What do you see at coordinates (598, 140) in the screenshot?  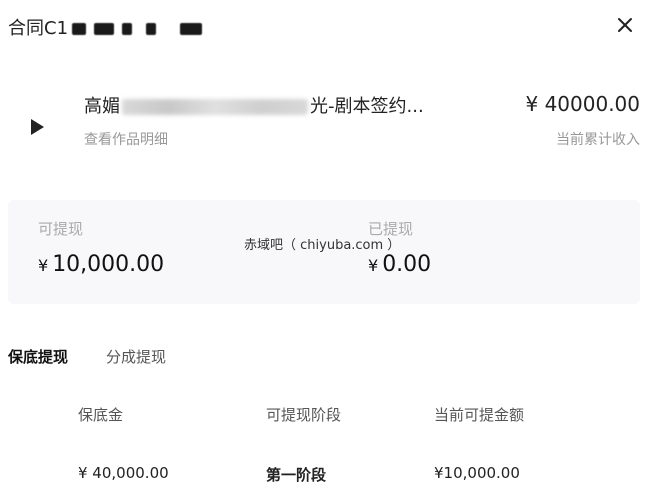 I see `total-income-label: 当前累计收入` at bounding box center [598, 140].